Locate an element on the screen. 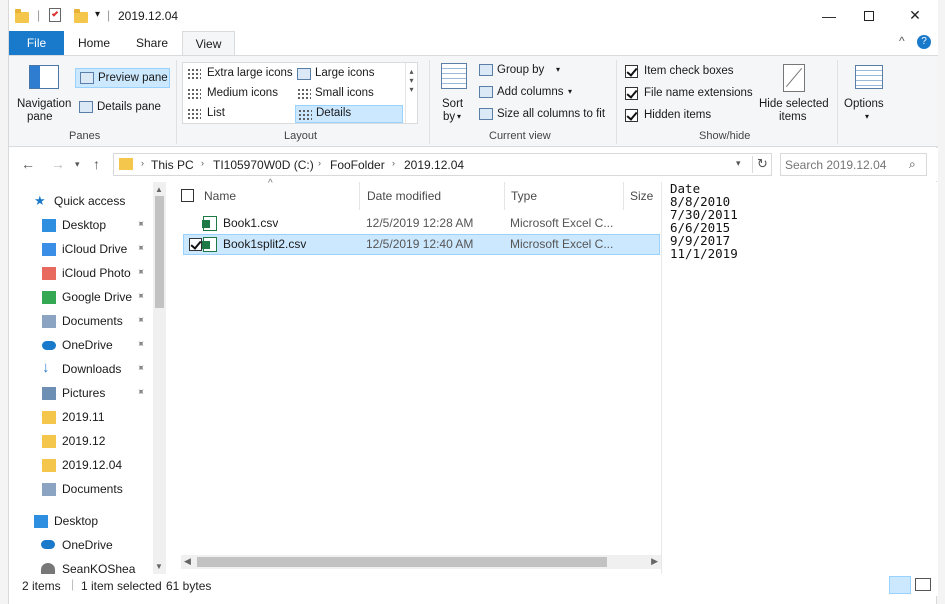 This screenshot has height=604, width=945. row-checkbox is located at coordinates (195, 244).